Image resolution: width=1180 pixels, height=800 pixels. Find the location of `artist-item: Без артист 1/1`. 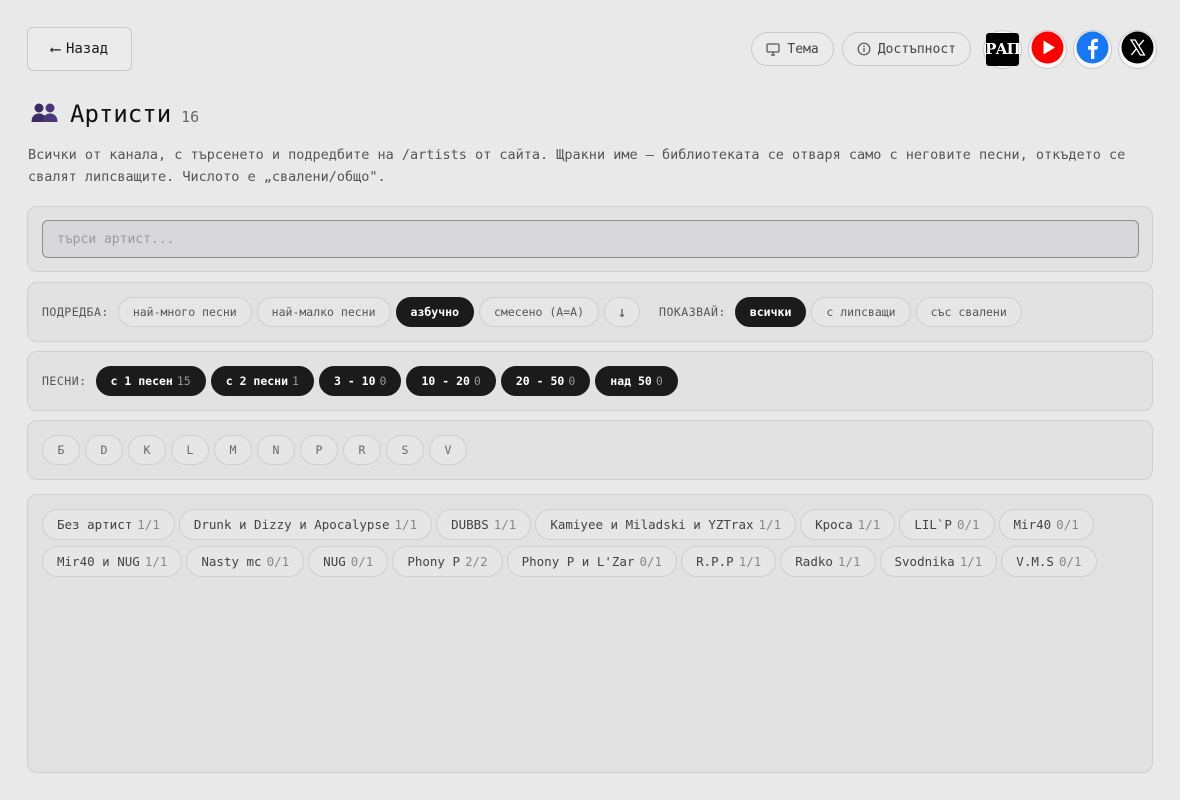

artist-item: Без артист 1/1 is located at coordinates (108, 524).